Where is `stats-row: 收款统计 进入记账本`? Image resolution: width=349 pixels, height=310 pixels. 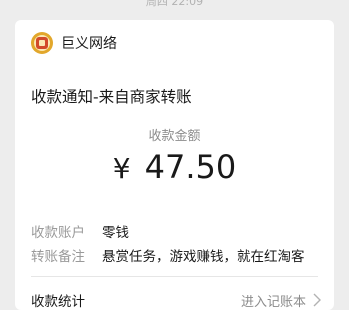
stats-row: 收款统计 进入记账本 is located at coordinates (176, 300).